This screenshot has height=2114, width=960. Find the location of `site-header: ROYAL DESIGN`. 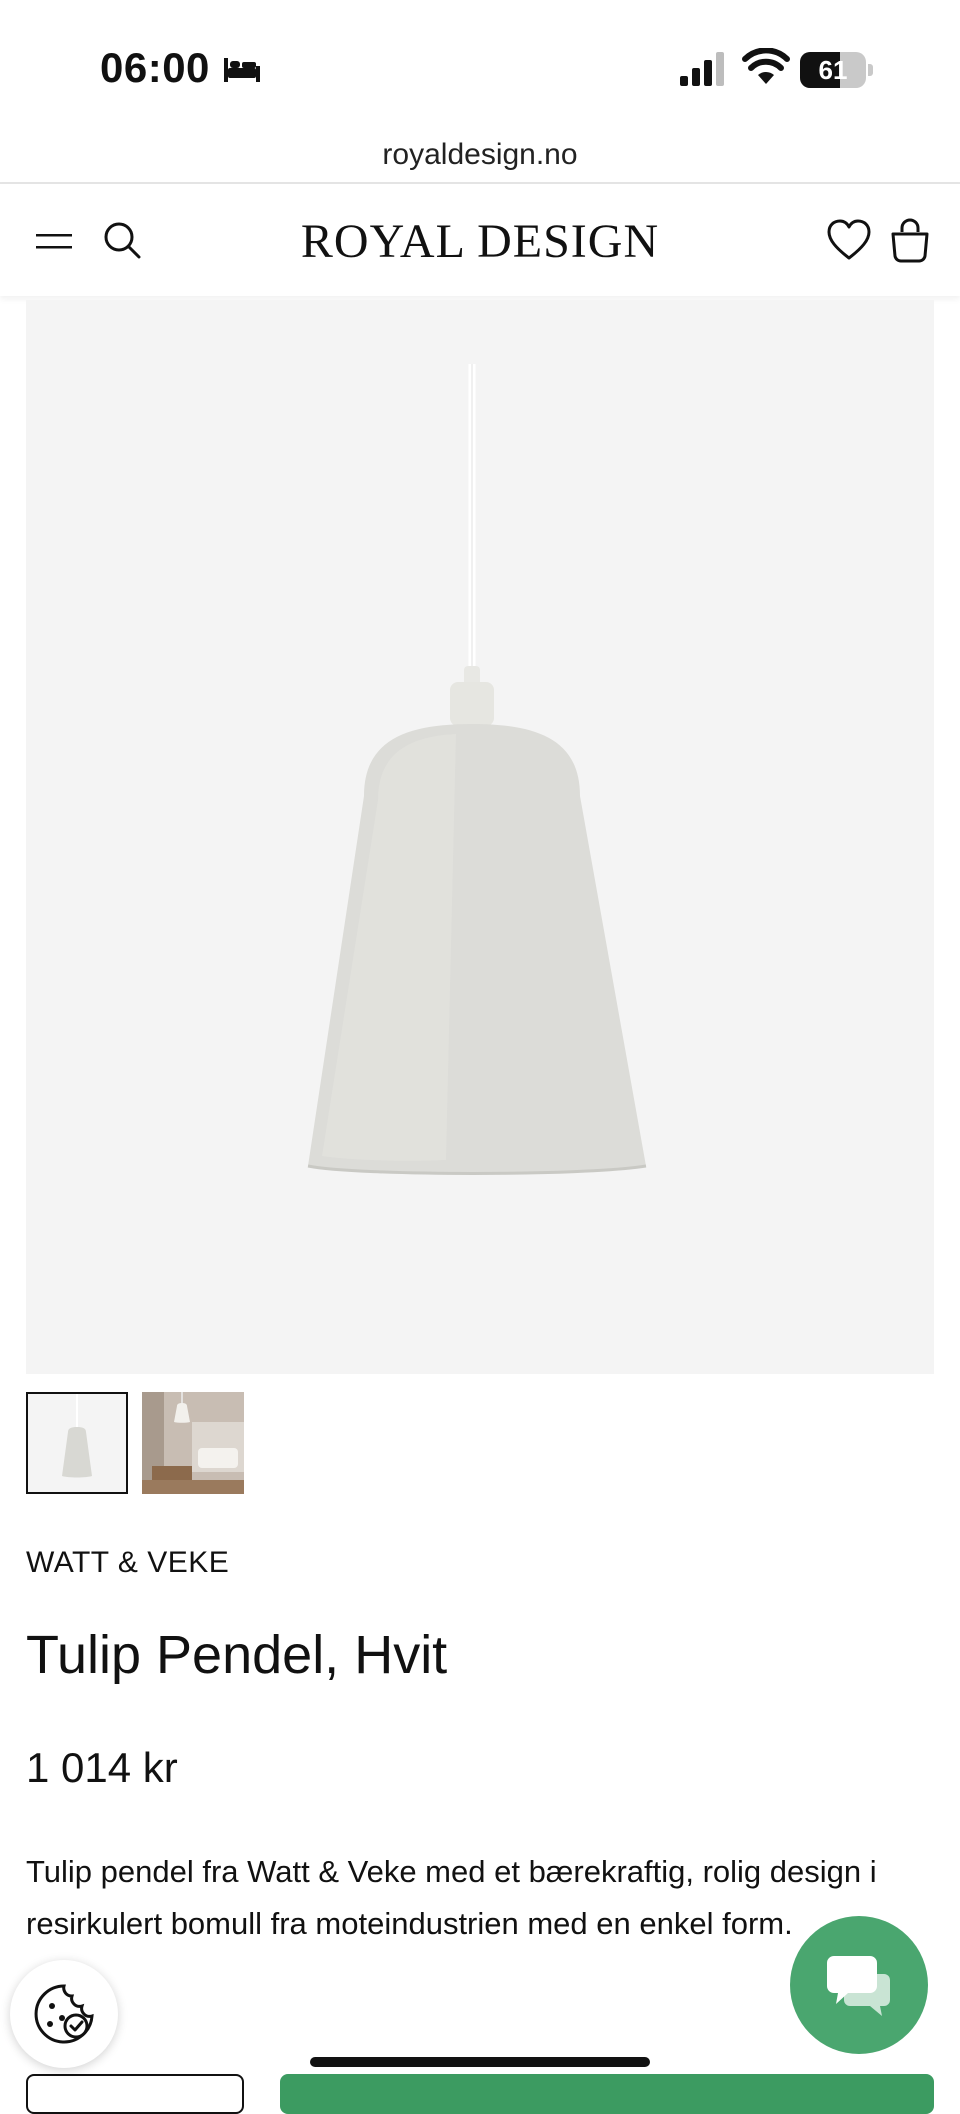

site-header: ROYAL DESIGN is located at coordinates (480, 240).